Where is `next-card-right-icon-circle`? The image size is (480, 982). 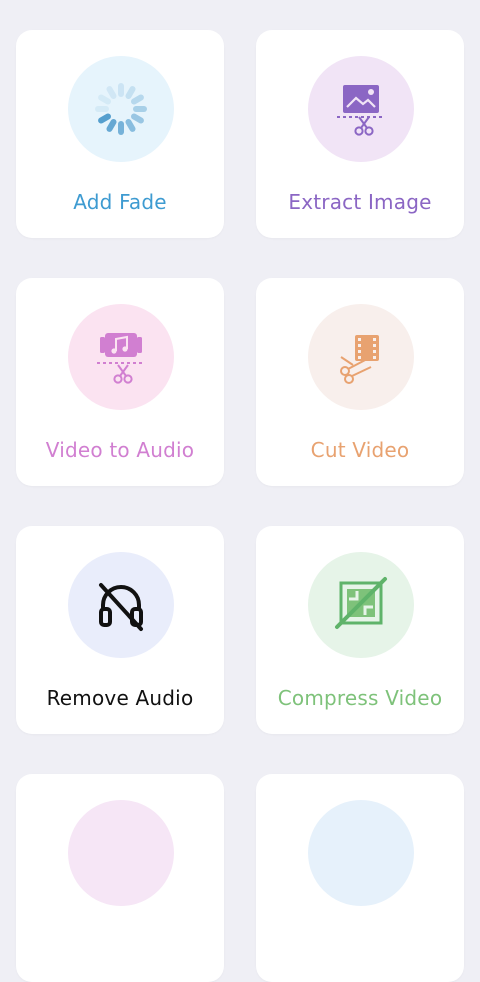 next-card-right-icon-circle is located at coordinates (361, 853).